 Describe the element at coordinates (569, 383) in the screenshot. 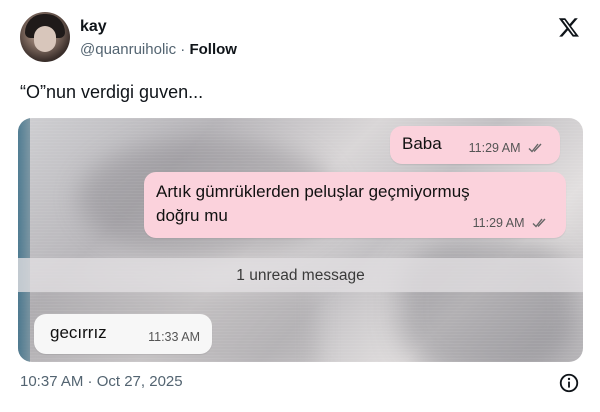

I see `info-icon` at that location.